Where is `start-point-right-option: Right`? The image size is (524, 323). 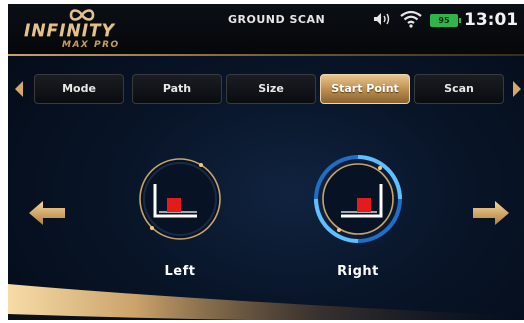 start-point-right-option: Right is located at coordinates (358, 220).